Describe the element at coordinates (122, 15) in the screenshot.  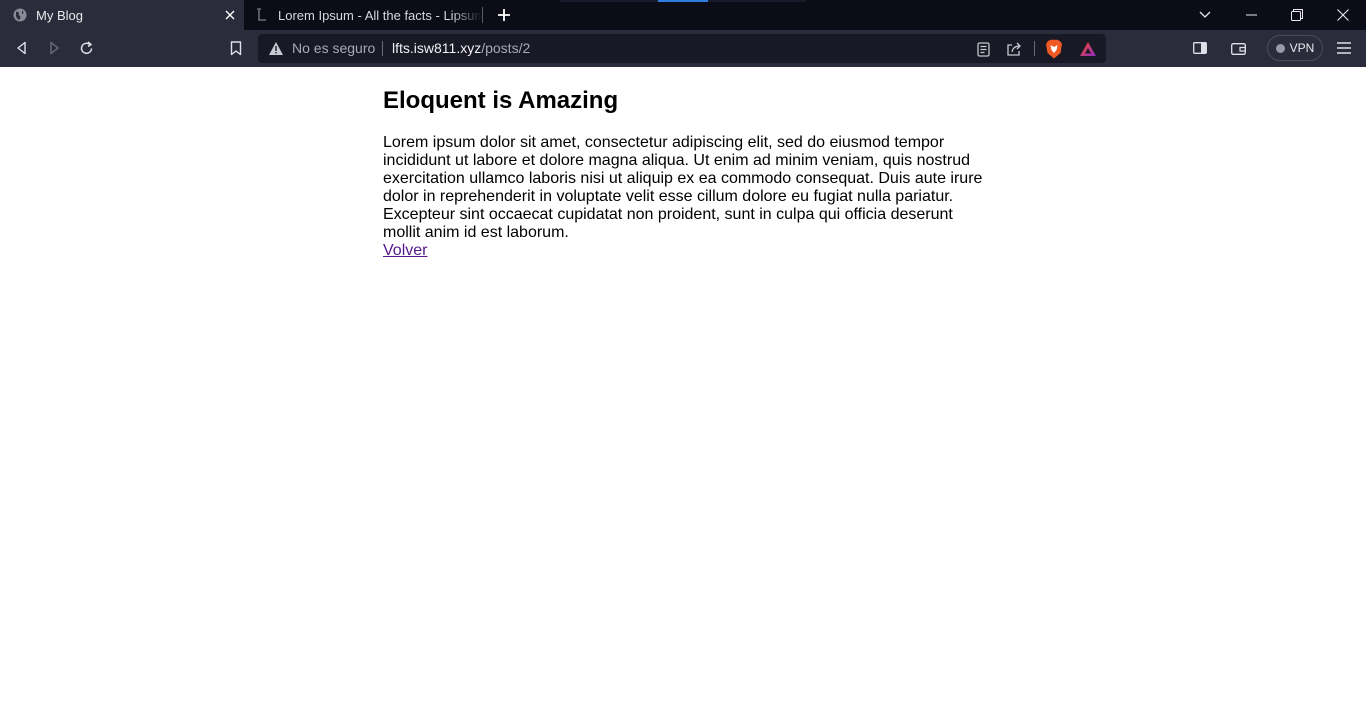
I see `tab-my-blog: My Blog` at that location.